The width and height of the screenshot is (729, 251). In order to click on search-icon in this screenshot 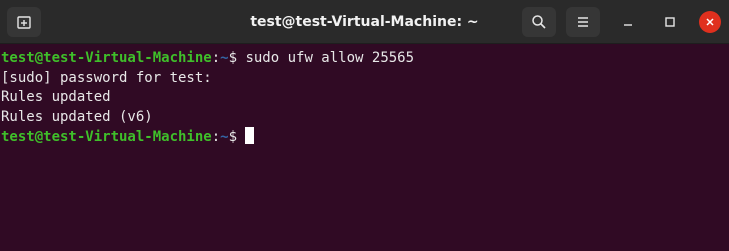, I will do `click(539, 22)`.